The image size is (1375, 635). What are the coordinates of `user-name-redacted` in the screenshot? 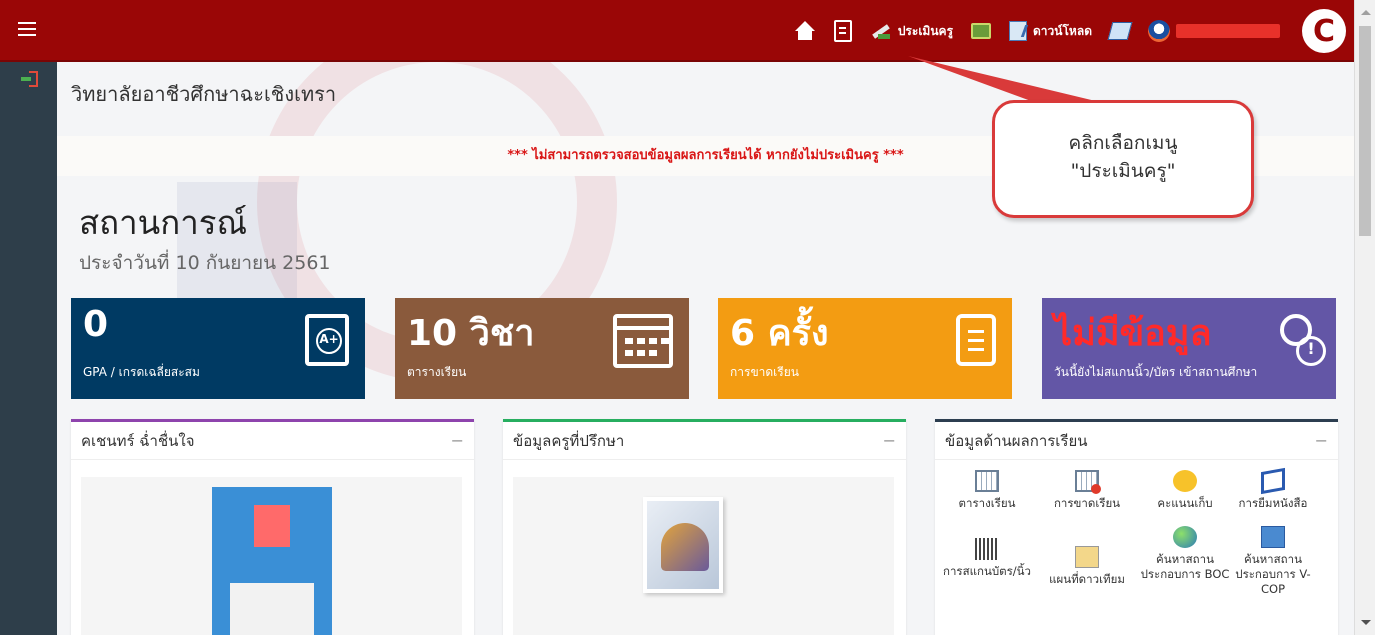 It's located at (1228, 31).